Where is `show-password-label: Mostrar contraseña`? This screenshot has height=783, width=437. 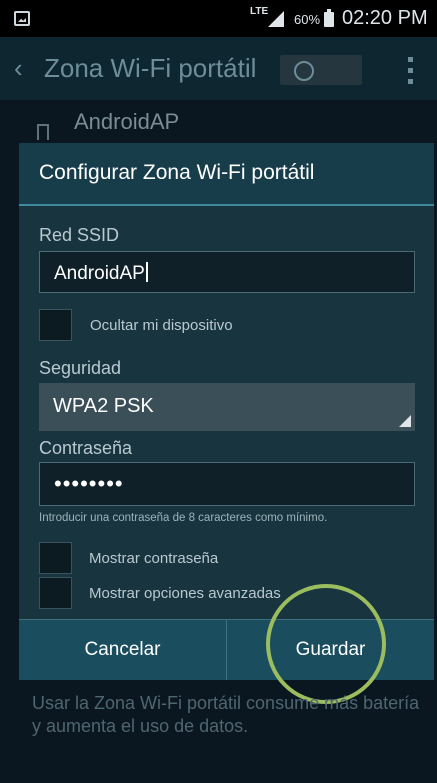
show-password-label: Mostrar contraseña is located at coordinates (154, 558).